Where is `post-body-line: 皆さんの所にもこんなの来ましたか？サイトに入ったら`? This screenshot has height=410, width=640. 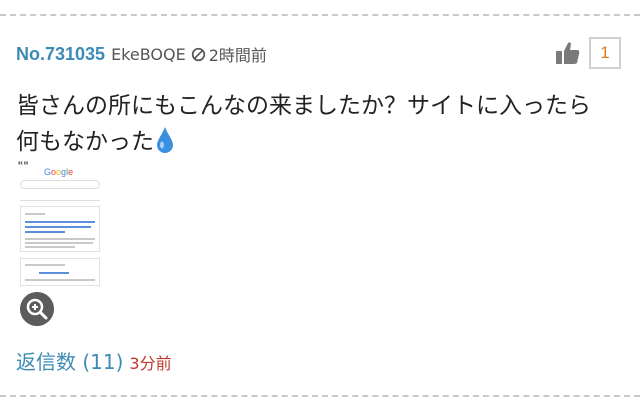 post-body-line: 皆さんの所にもこんなの来ましたか？サイトに入ったら is located at coordinates (303, 106).